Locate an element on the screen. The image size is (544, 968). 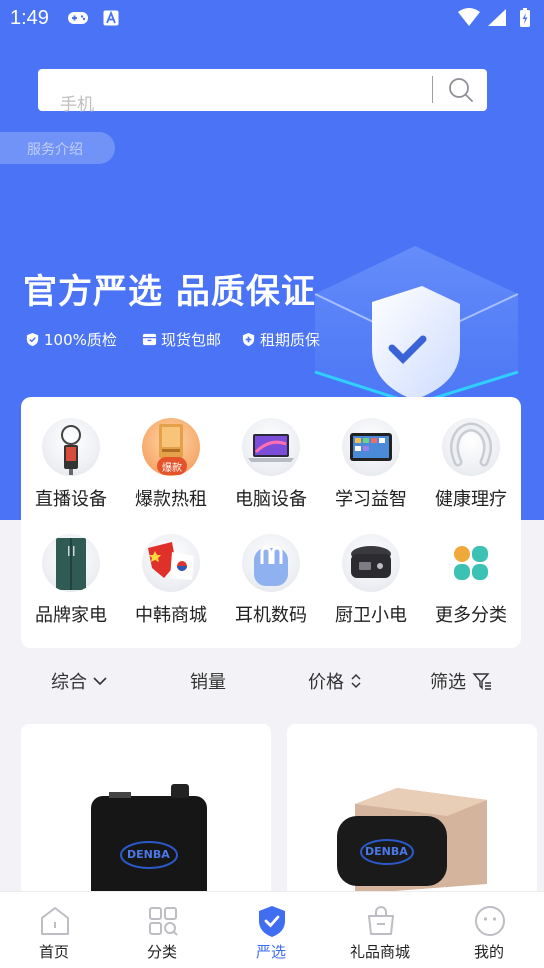
sort-label: 销量 is located at coordinates (208, 682).